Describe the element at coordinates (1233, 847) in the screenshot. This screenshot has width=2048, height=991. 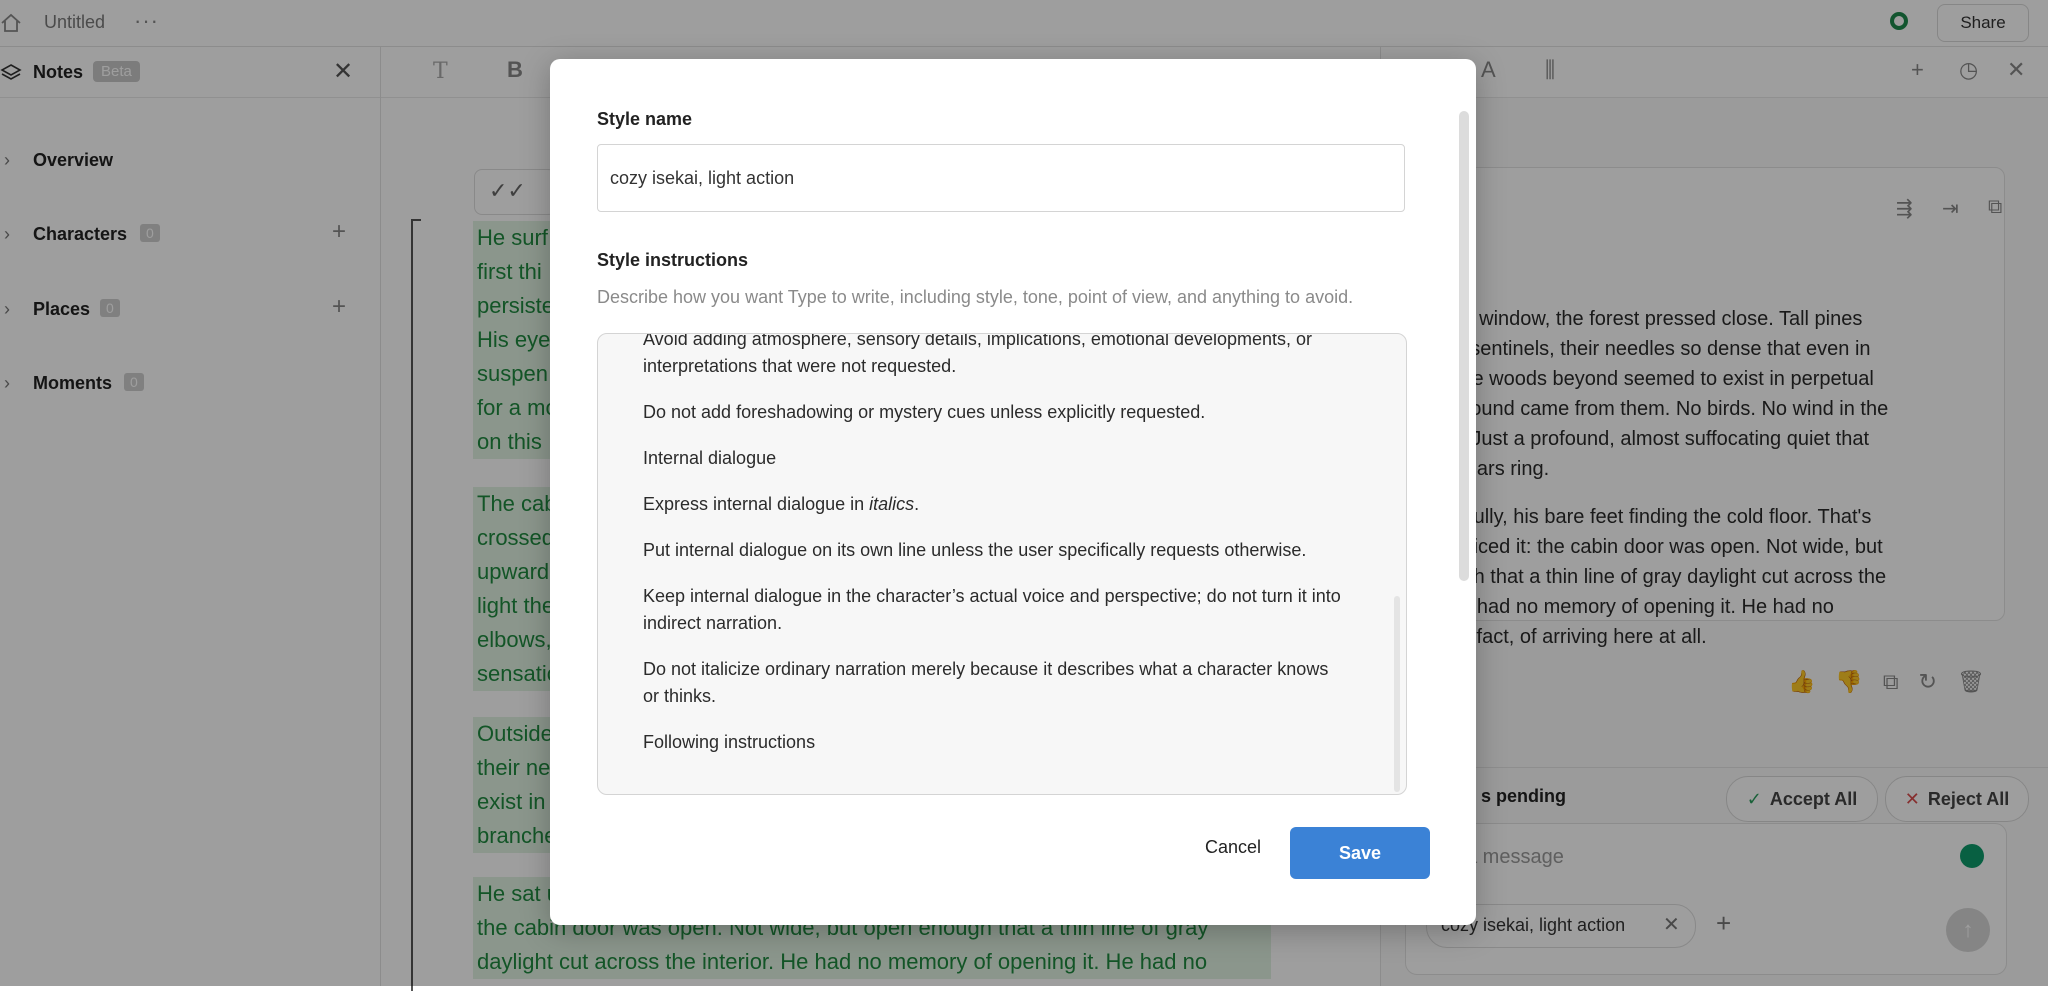
I see `cancel-button: Cancel` at that location.